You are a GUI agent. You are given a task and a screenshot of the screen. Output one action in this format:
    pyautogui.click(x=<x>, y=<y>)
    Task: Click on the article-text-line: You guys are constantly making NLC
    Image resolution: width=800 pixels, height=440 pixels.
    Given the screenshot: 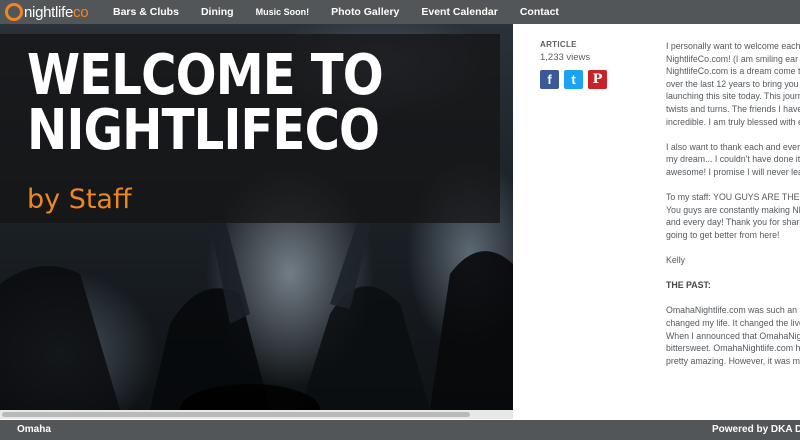 What is the action you would take?
    pyautogui.click(x=733, y=209)
    